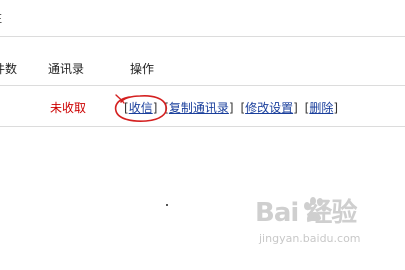  Describe the element at coordinates (310, 238) in the screenshot. I see `watermark-url: jingyan.baidu.com` at that location.